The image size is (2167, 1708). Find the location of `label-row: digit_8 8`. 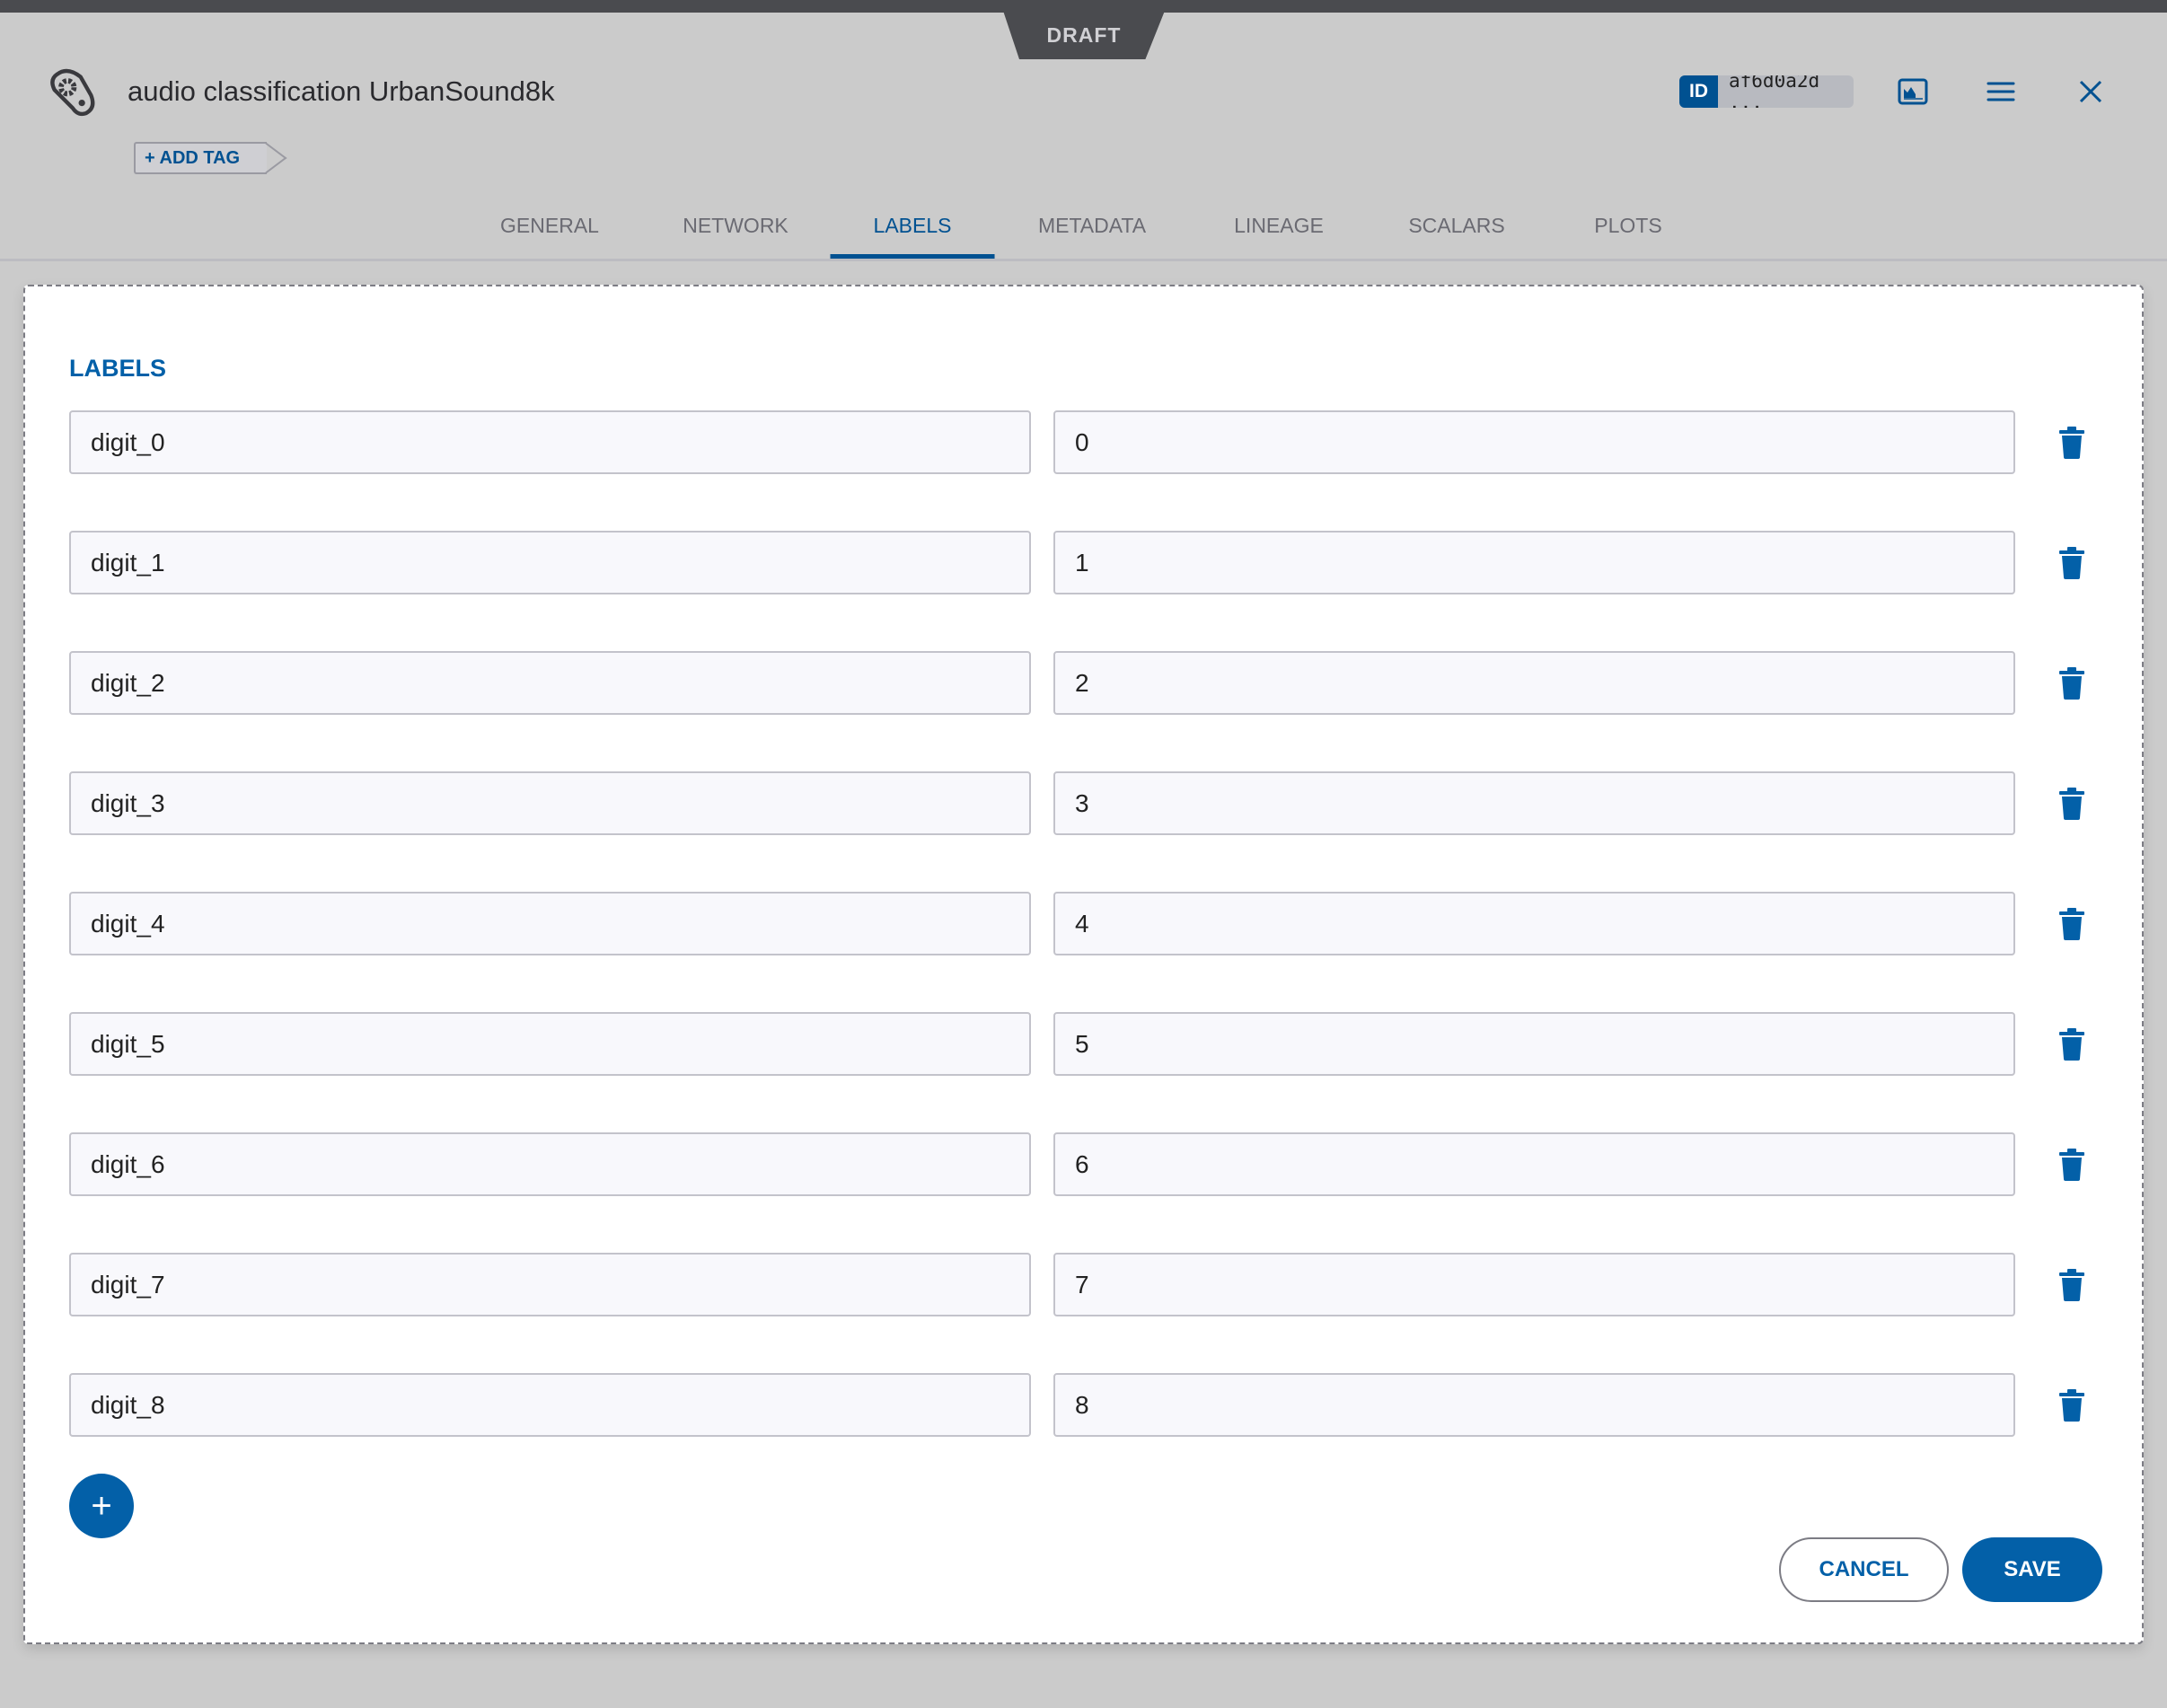

label-row: digit_8 8 is located at coordinates (1097, 1405).